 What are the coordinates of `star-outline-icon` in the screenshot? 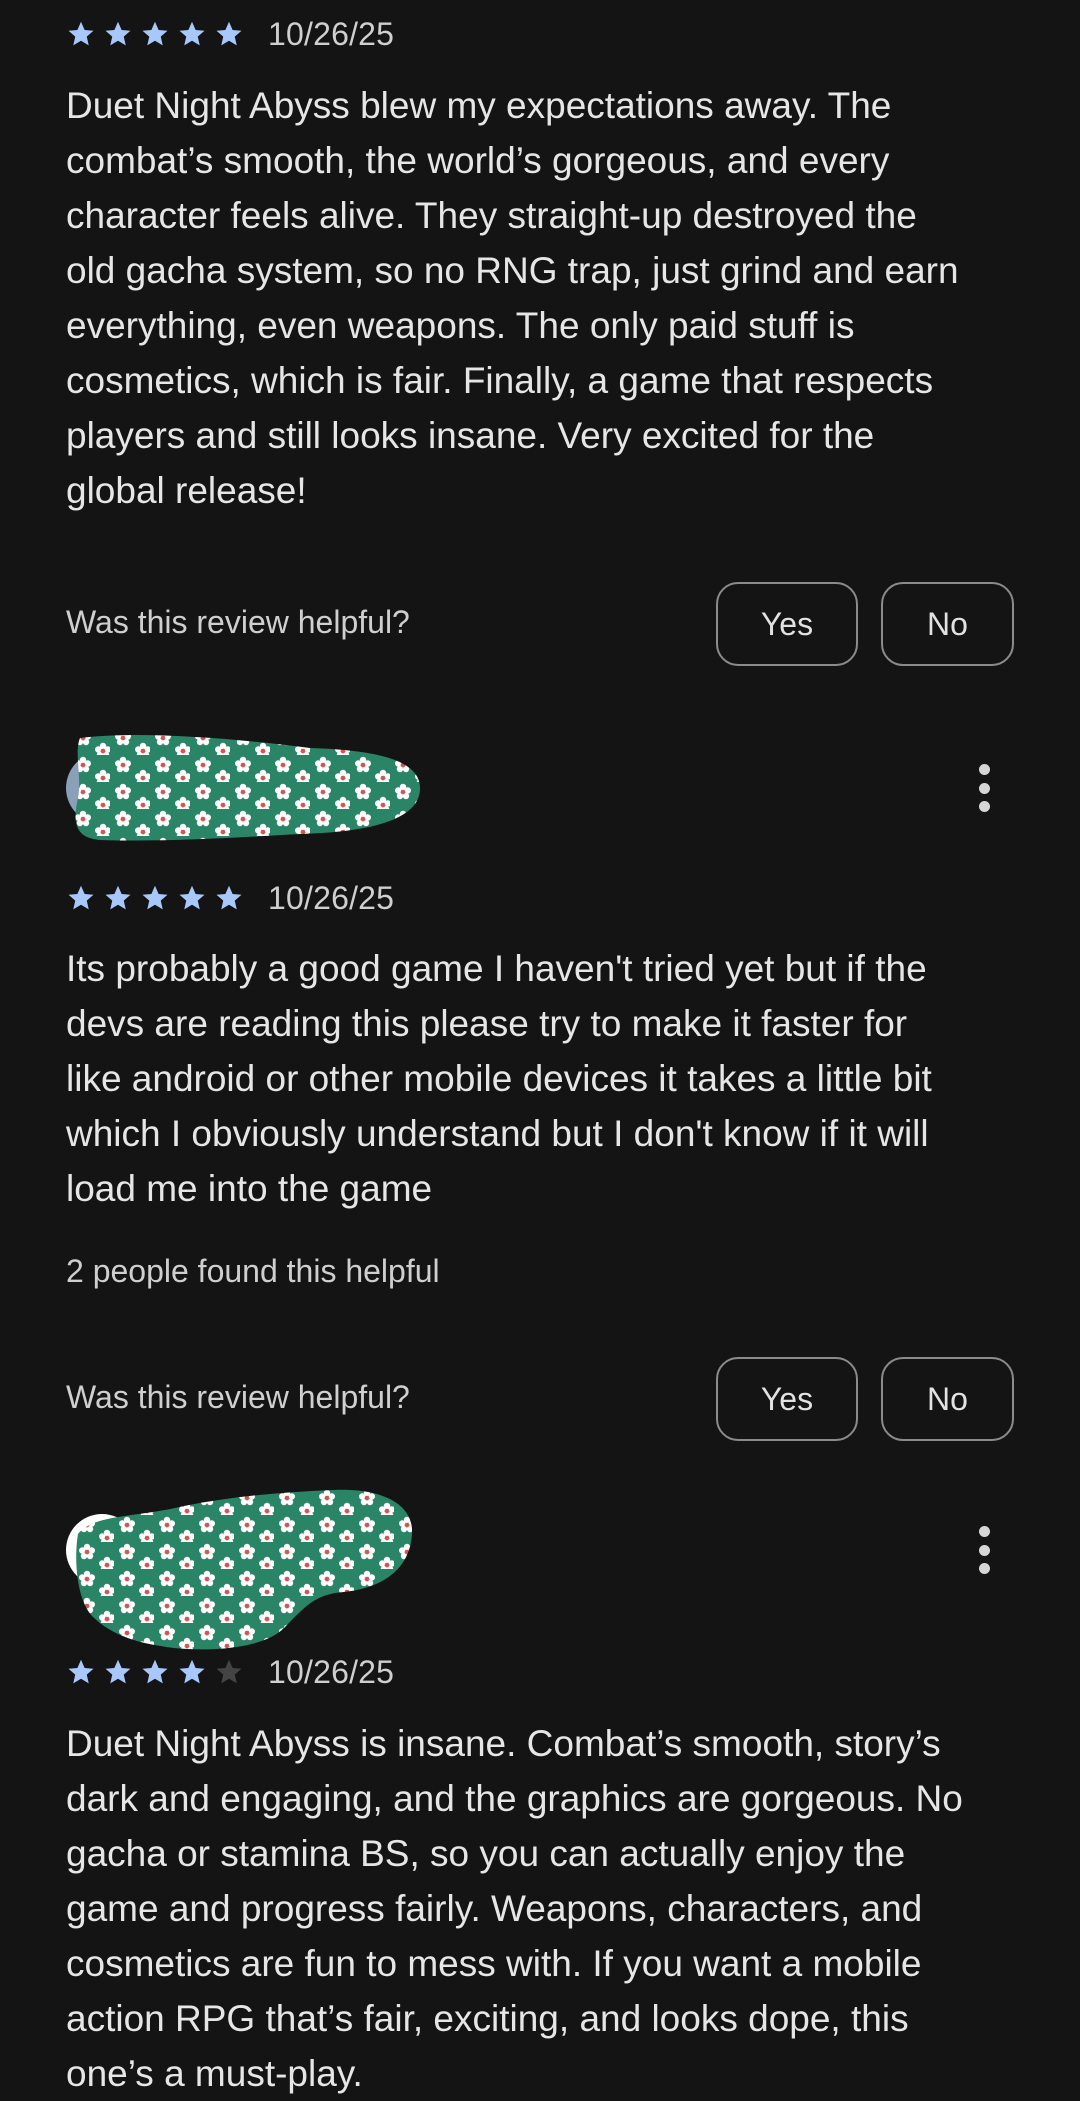 It's located at (229, 1672).